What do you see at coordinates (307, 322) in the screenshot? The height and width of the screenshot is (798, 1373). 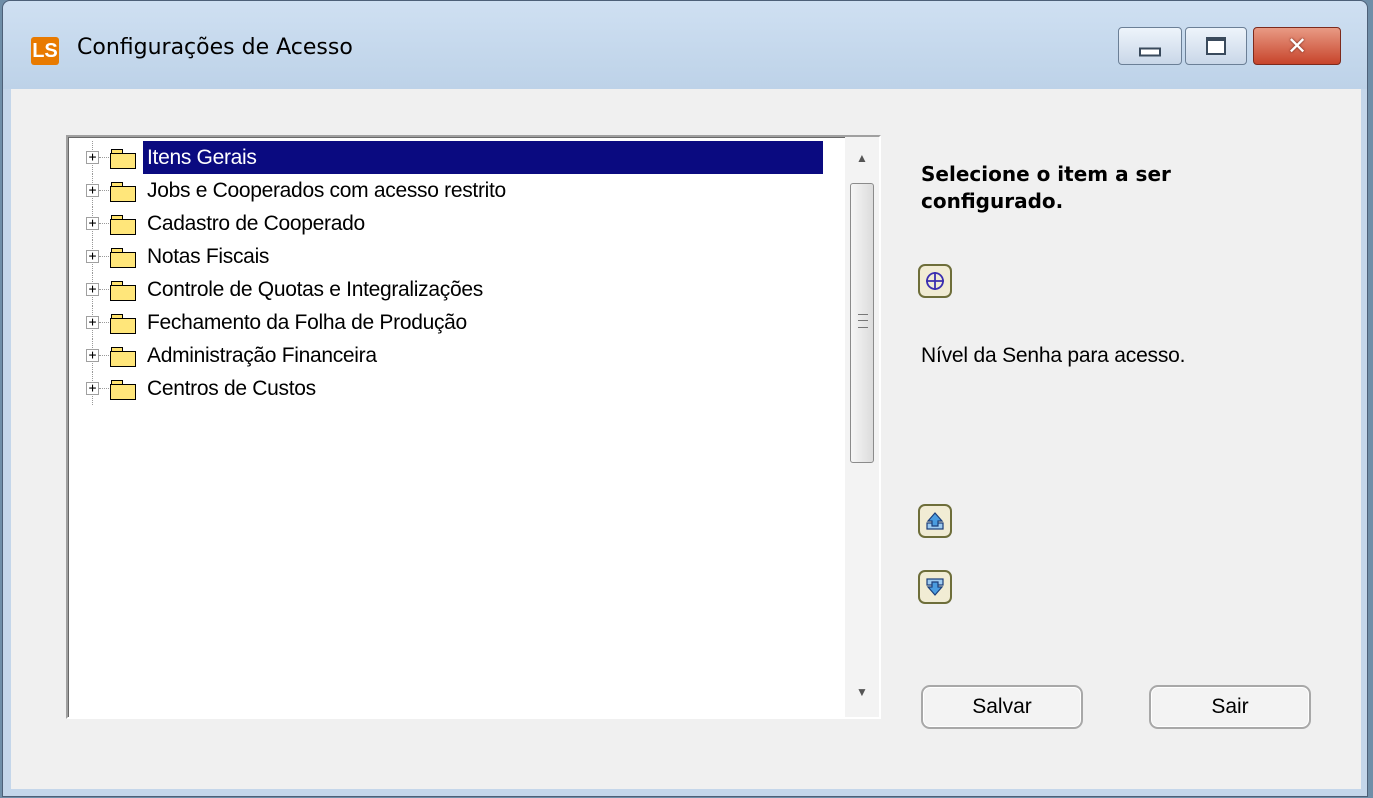 I see `tree-node-label: Fechamento da Folha de Produção` at bounding box center [307, 322].